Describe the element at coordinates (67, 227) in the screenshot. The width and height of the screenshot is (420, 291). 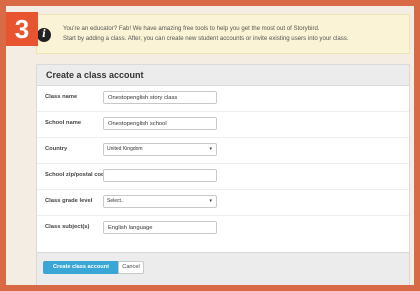
I see `subject-label: Class subject(s)` at that location.